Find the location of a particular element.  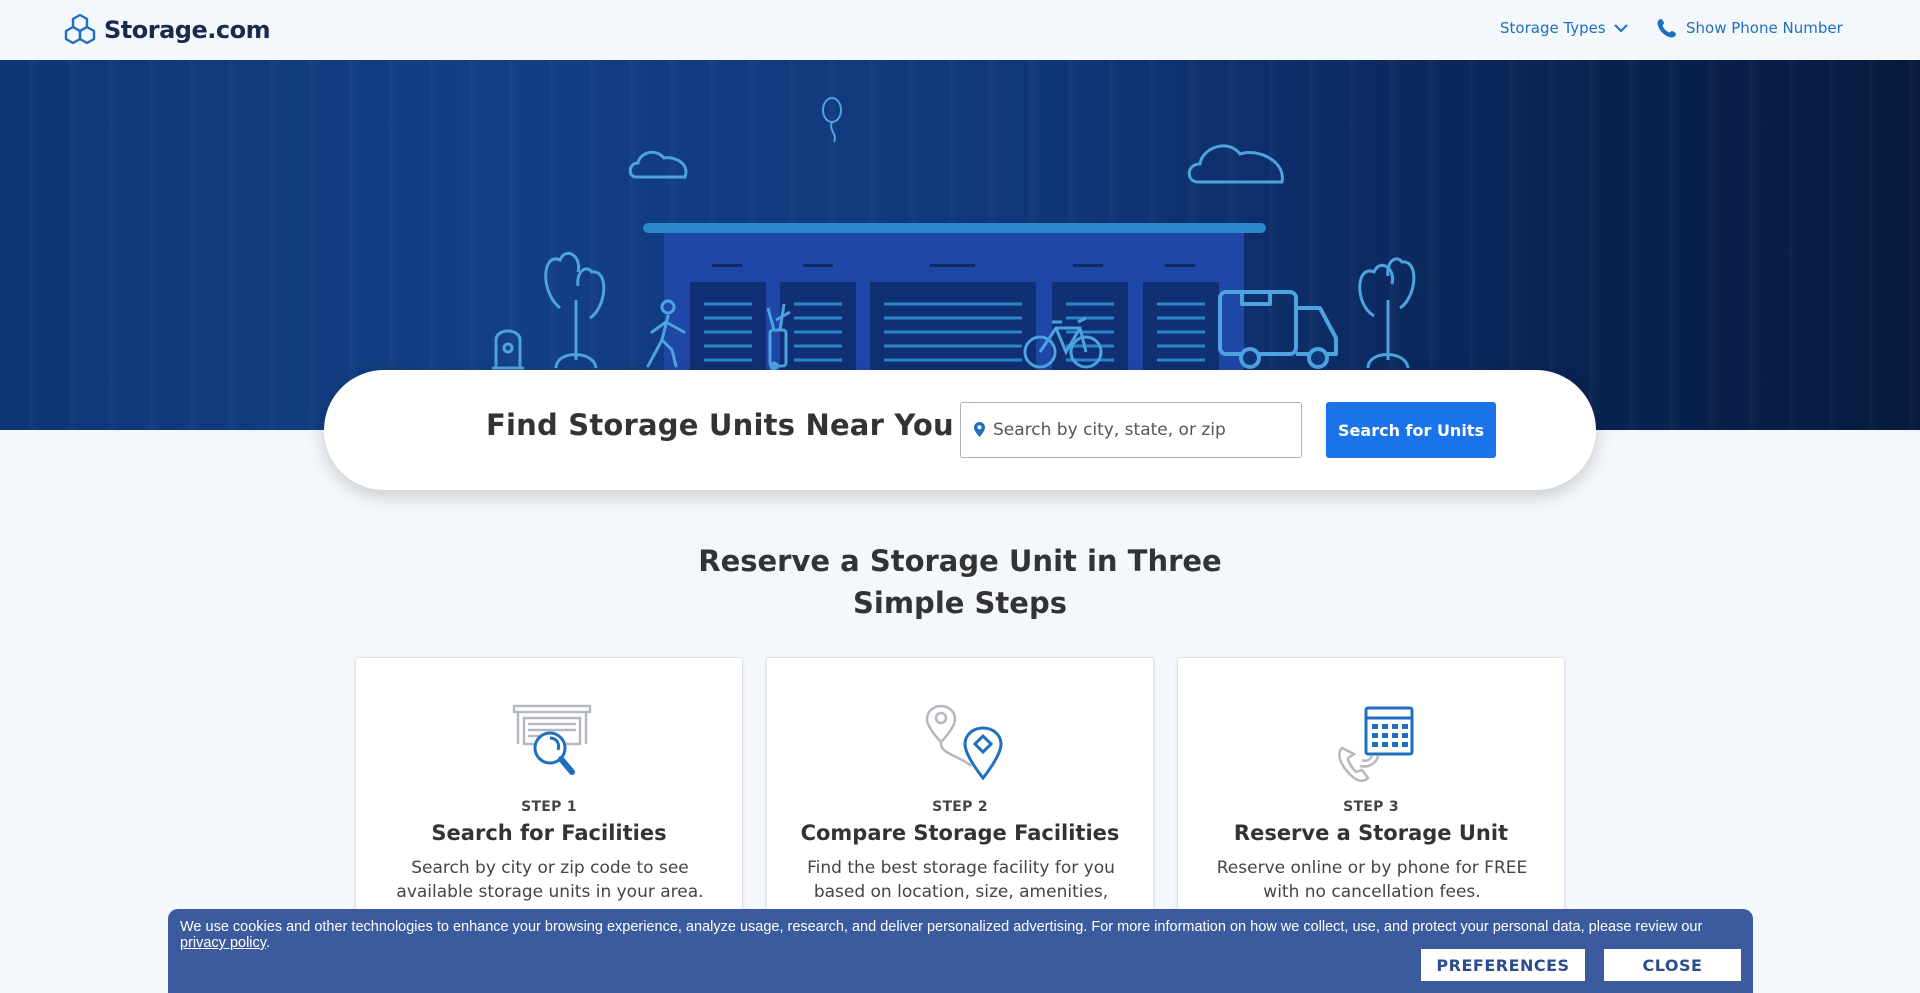

privacy-policy-link: privacy policy is located at coordinates (223, 943).